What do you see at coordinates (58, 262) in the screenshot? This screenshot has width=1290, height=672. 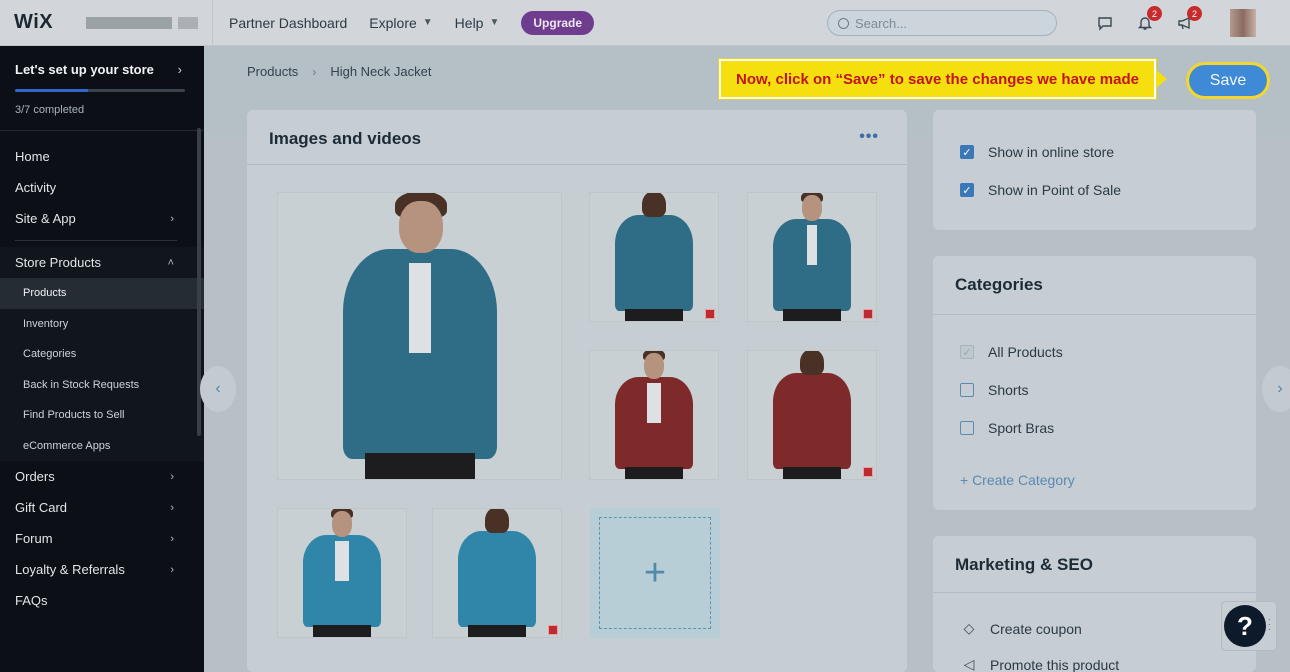 I see `sidebar-item-label: Store Products` at bounding box center [58, 262].